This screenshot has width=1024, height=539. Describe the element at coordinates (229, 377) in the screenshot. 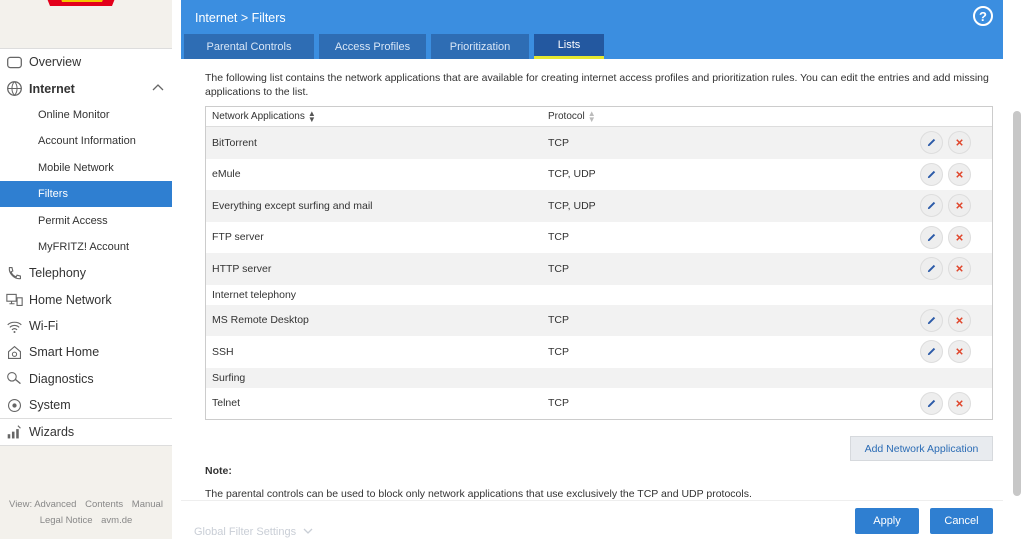

I see `app-name: Surfing` at that location.